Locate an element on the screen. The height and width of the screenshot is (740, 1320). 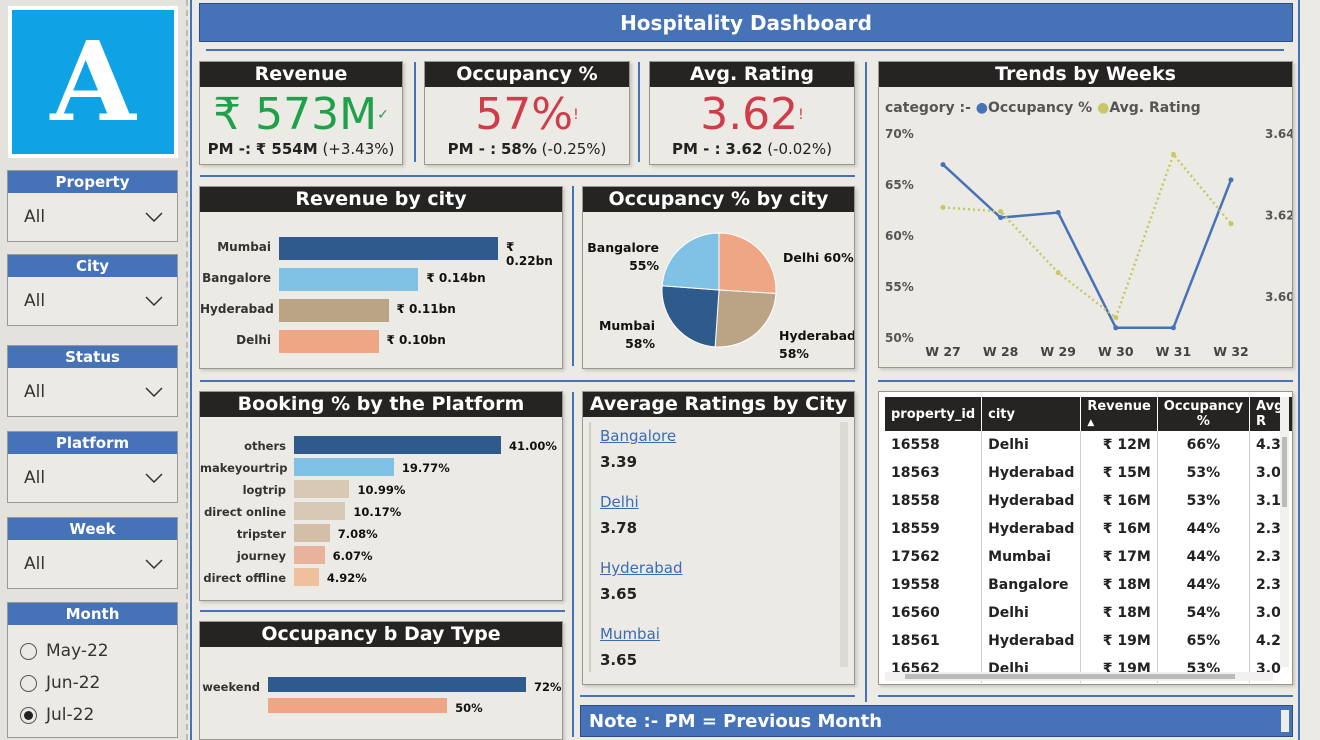
table-row: 18563 Hyderabad ₹ 15M 53% 3.0 is located at coordinates (1088, 473).